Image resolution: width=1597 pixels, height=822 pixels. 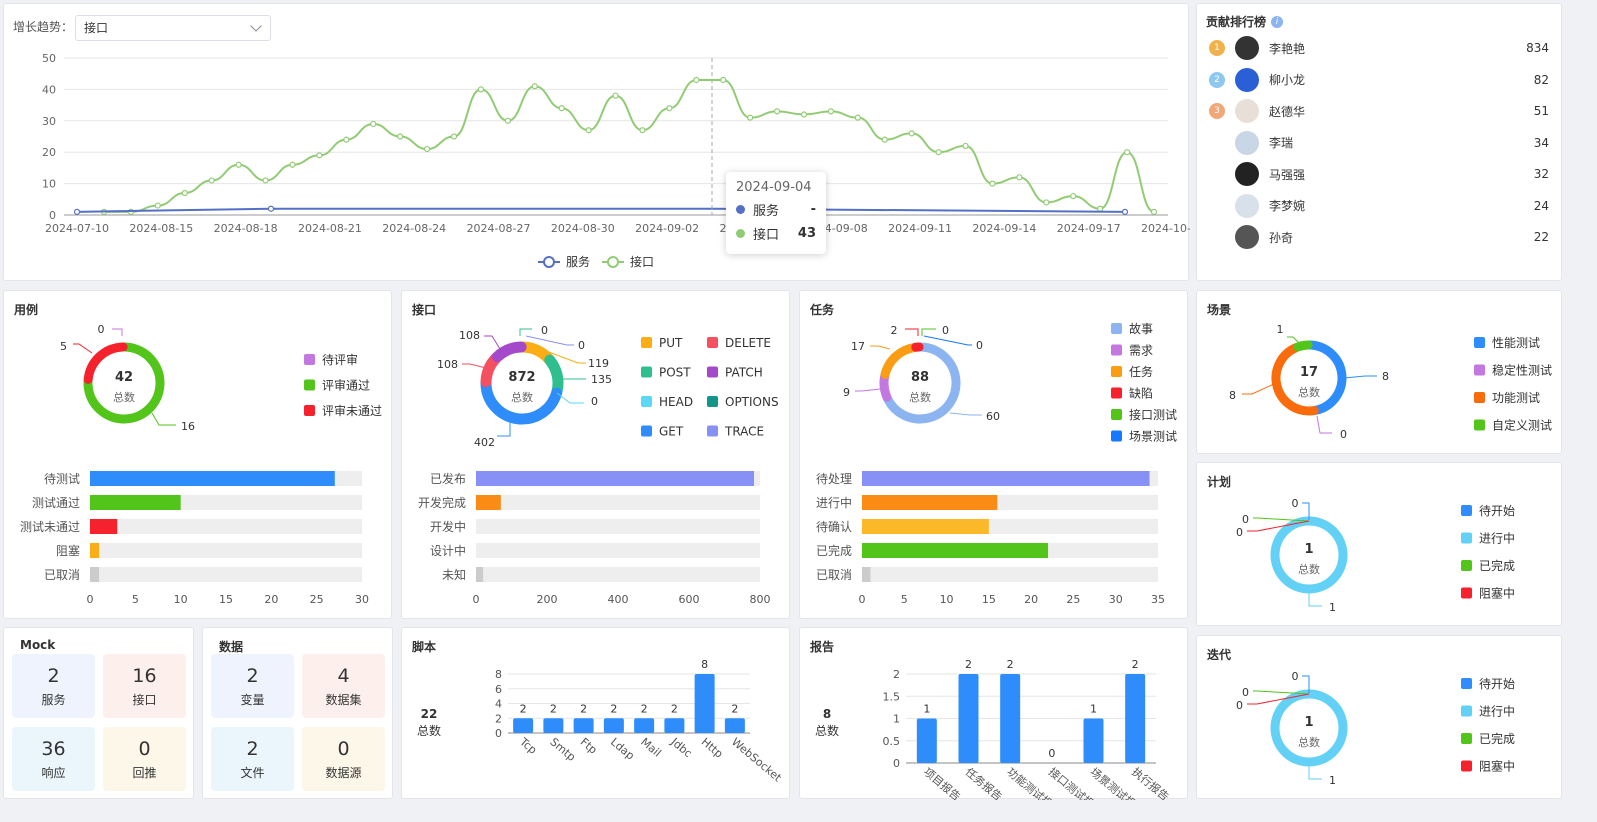 What do you see at coordinates (343, 686) in the screenshot?
I see `stat-card: 4 数据集` at bounding box center [343, 686].